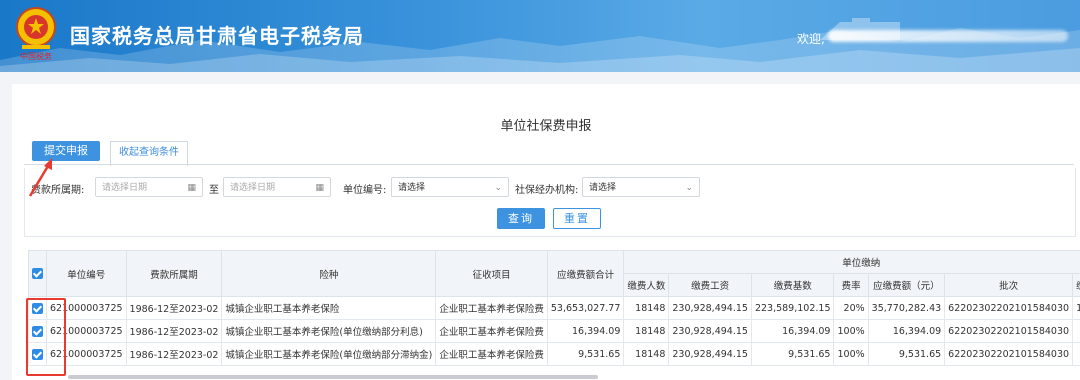  Describe the element at coordinates (547, 190) in the screenshot. I see `agency-label: 社保经办机构:` at that location.